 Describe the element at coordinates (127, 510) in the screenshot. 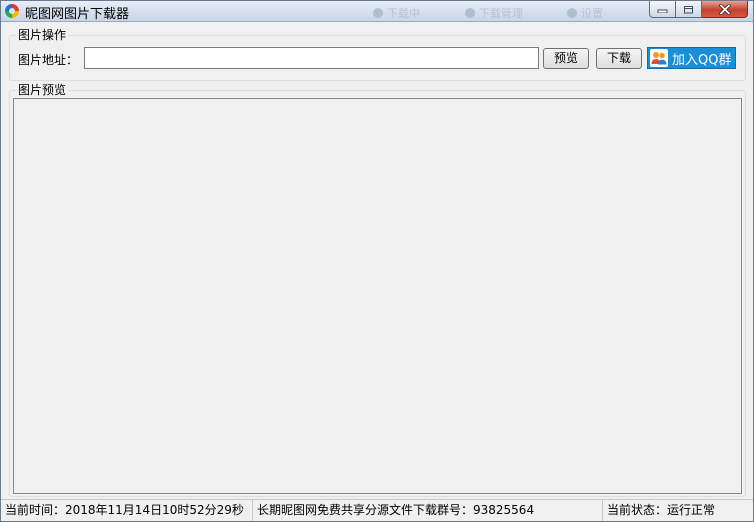

I see `status-current-time: 当前时间：2018年11月14日10时52分29秒` at that location.